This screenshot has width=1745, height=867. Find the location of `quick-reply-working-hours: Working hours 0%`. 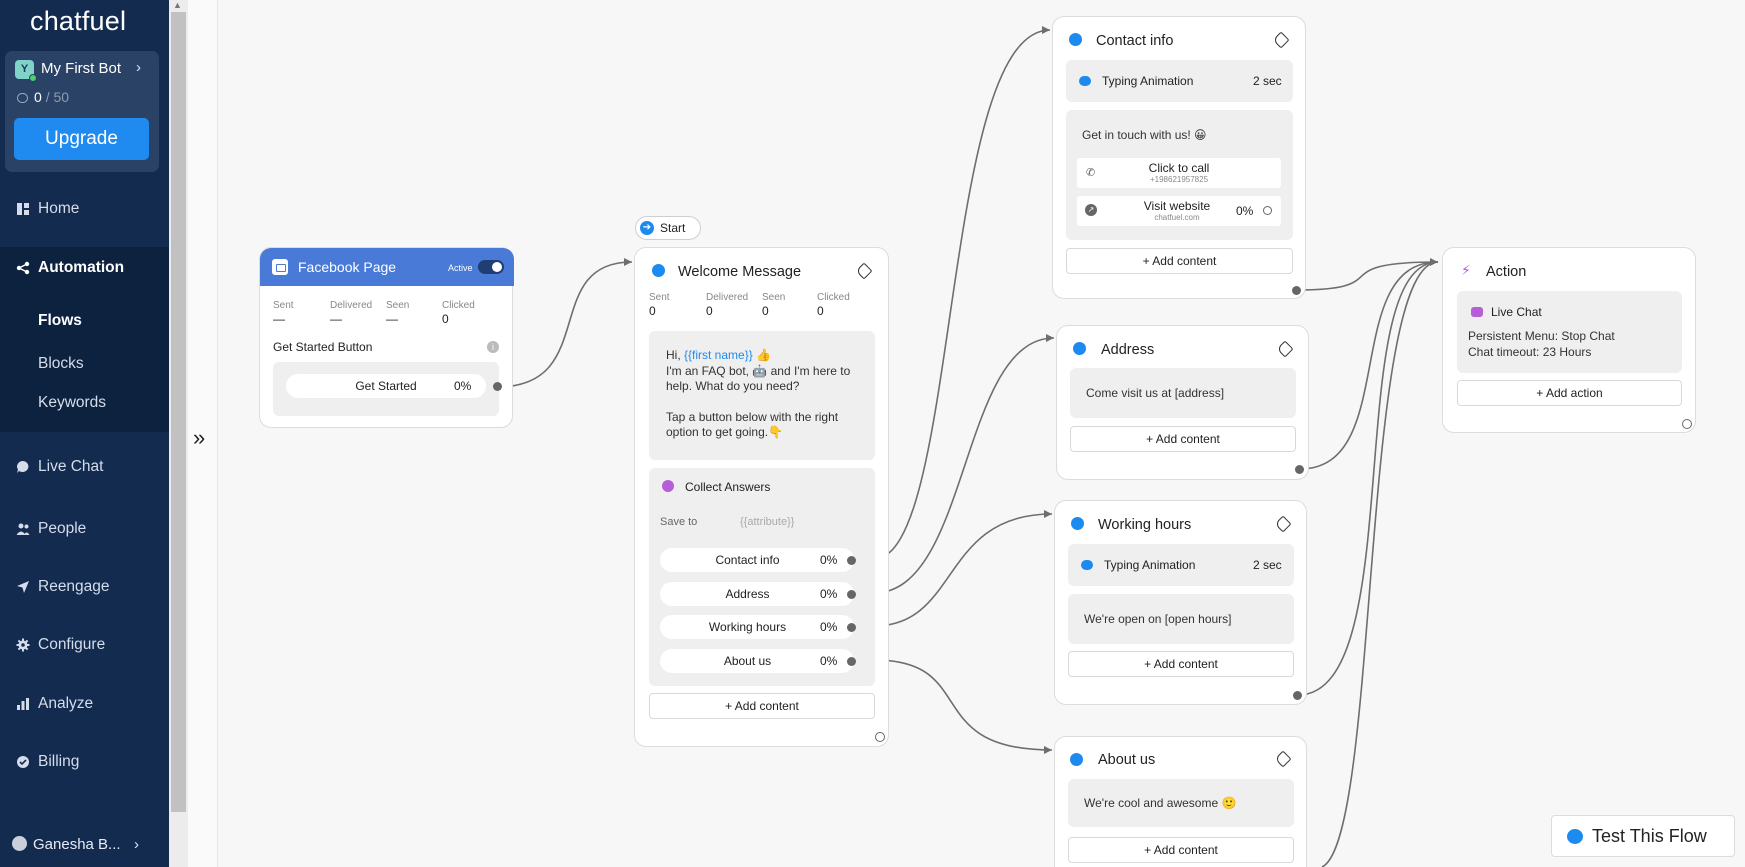

quick-reply-working-hours: Working hours 0% is located at coordinates (757, 627).